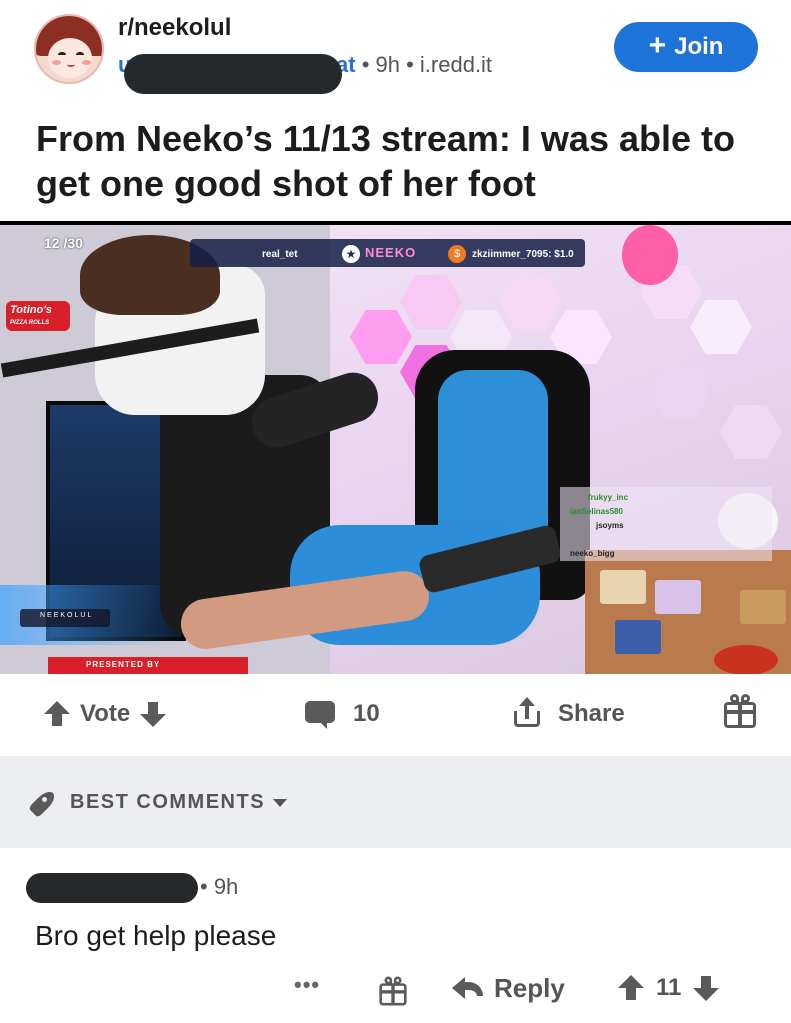 The image size is (791, 1023). Describe the element at coordinates (67, 615) in the screenshot. I see `channel-tag-text: NEEKOLUL` at that location.